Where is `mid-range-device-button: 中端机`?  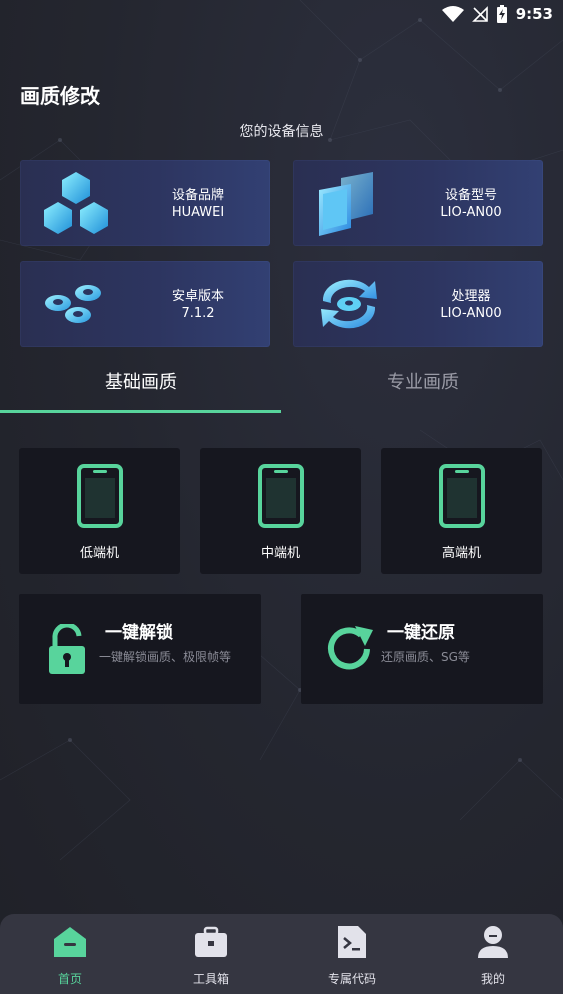 mid-range-device-button: 中端机 is located at coordinates (280, 511).